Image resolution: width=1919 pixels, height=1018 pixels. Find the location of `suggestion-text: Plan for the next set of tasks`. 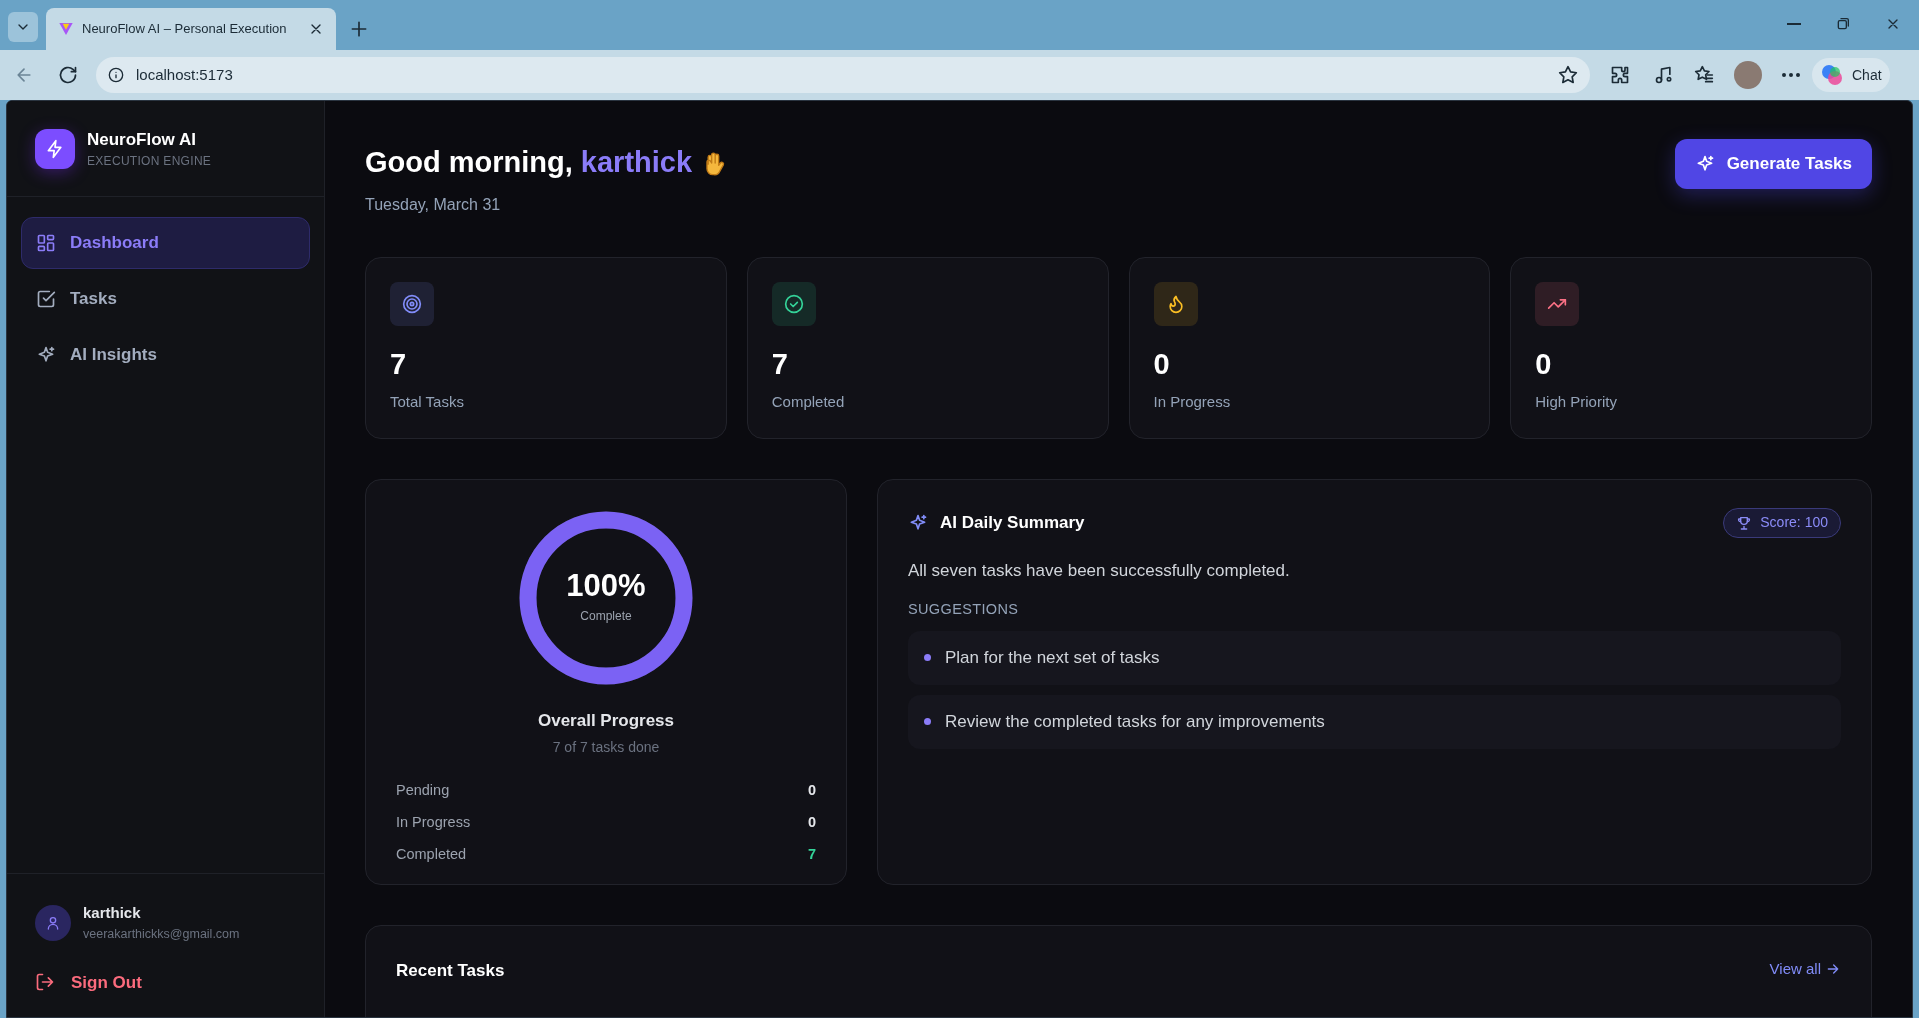

suggestion-text: Plan for the next set of tasks is located at coordinates (1052, 658).